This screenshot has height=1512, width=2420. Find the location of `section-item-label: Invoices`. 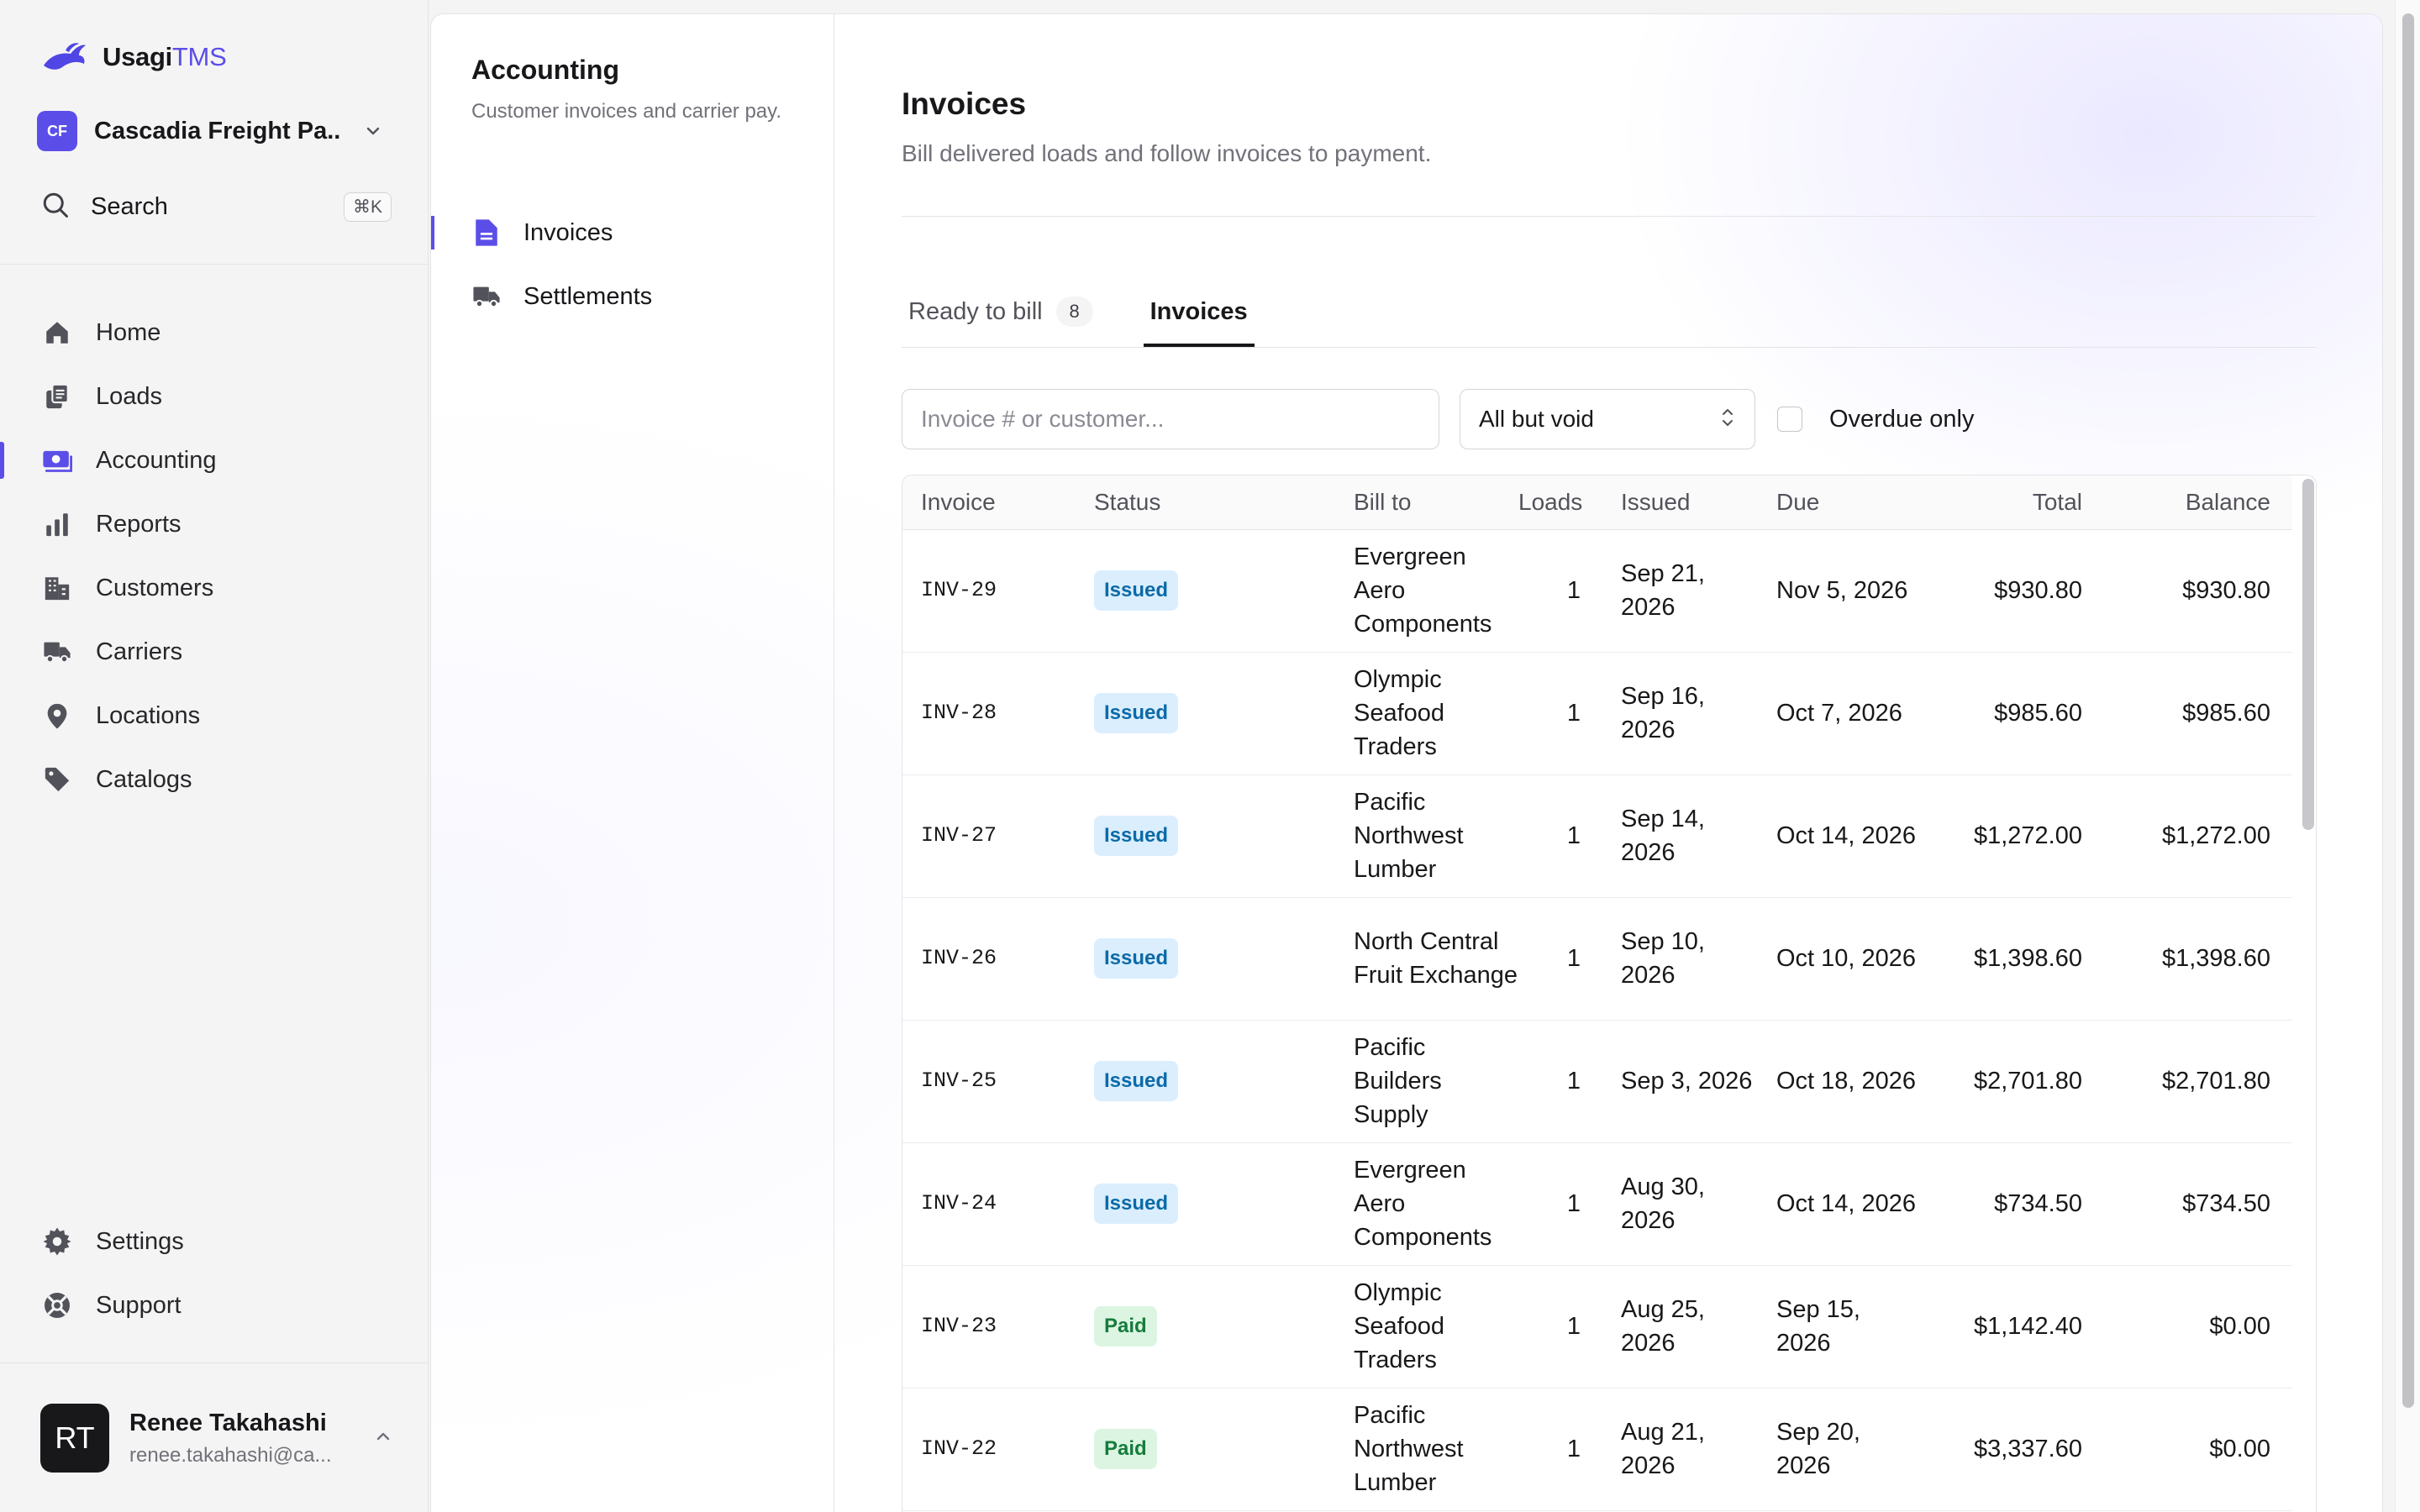

section-item-label: Invoices is located at coordinates (568, 232).